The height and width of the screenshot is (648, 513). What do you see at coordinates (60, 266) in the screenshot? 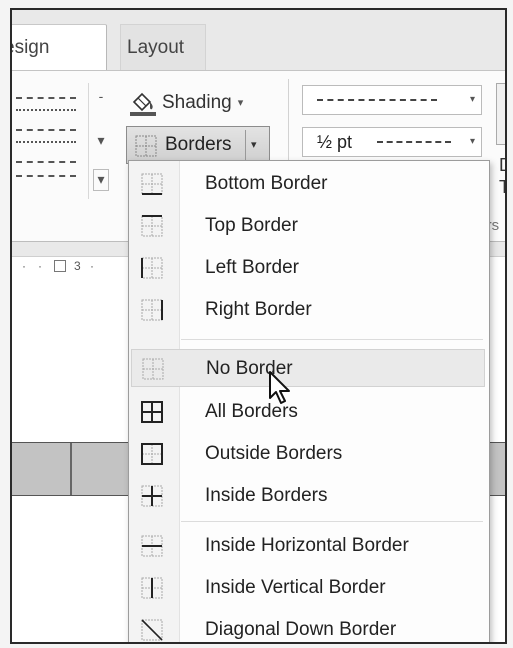
I see `ruler-table-marker-icon` at bounding box center [60, 266].